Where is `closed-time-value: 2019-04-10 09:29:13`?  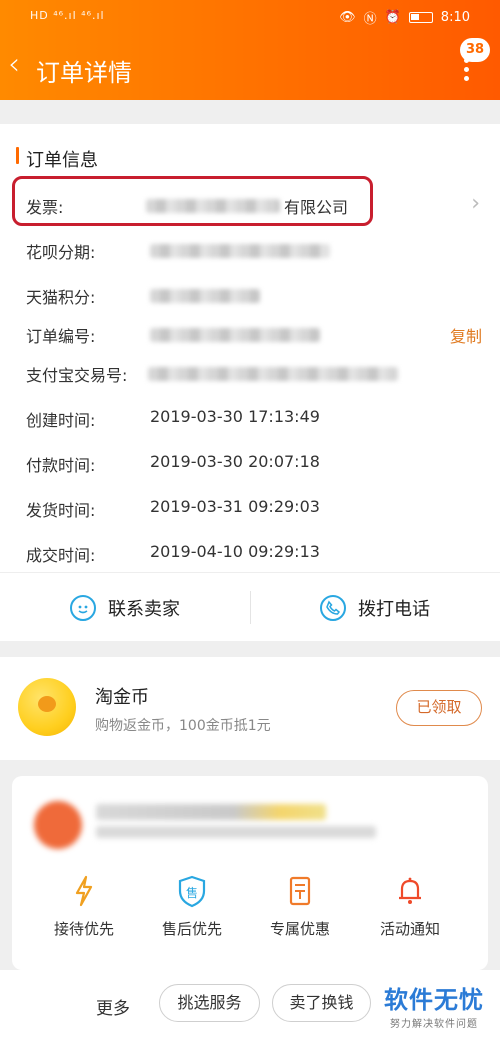 closed-time-value: 2019-04-10 09:29:13 is located at coordinates (235, 551).